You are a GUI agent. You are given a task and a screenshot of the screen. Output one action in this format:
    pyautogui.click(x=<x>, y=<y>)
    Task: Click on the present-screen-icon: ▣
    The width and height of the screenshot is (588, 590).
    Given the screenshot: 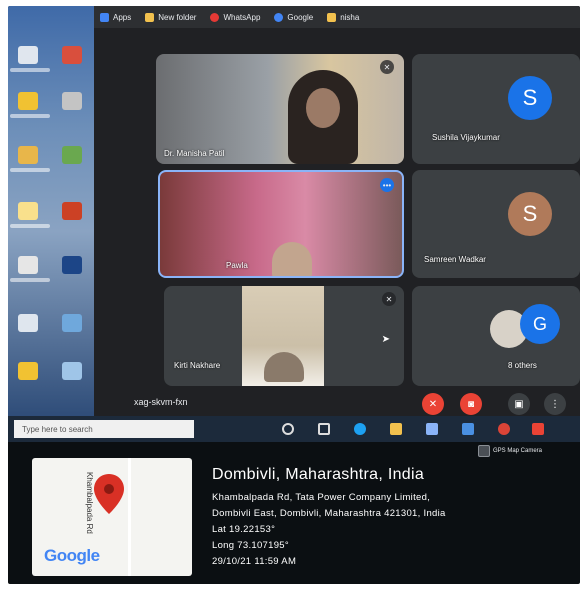 What is the action you would take?
    pyautogui.click(x=519, y=404)
    